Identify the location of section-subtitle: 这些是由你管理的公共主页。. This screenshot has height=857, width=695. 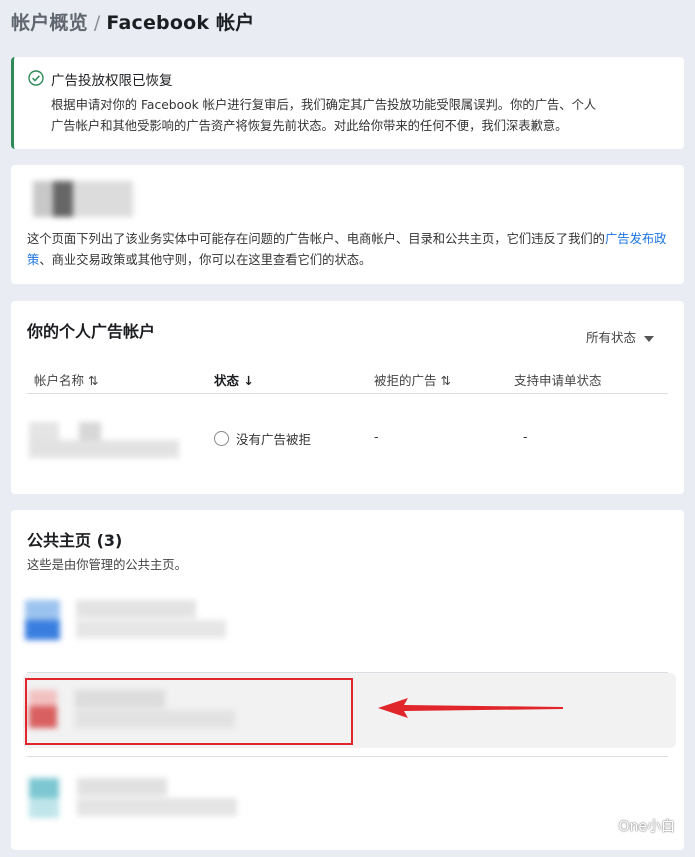
(107, 565).